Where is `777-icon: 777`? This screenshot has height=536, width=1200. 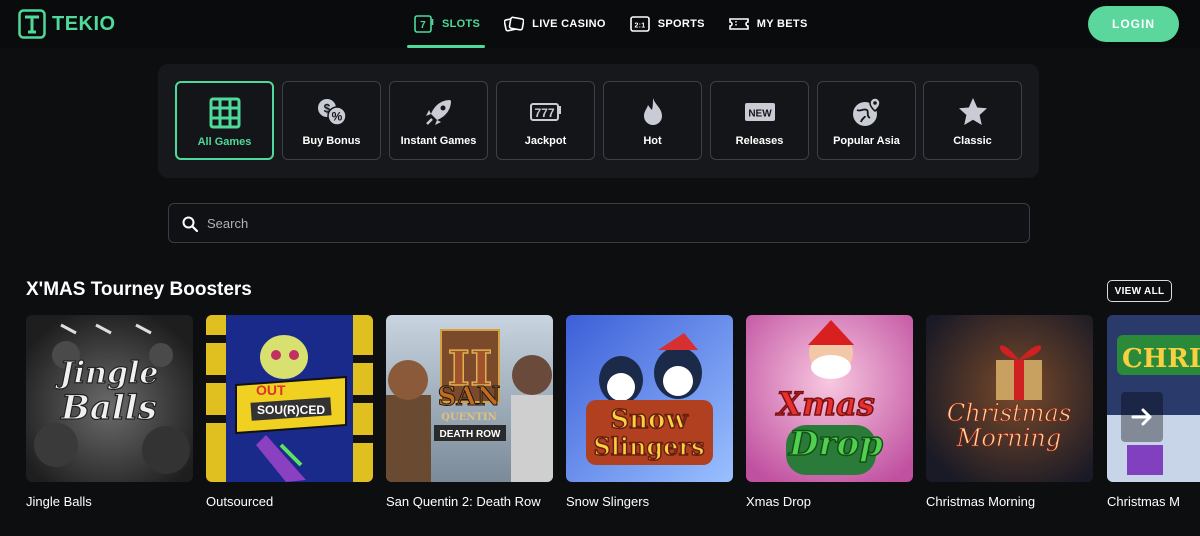 777-icon: 777 is located at coordinates (545, 112).